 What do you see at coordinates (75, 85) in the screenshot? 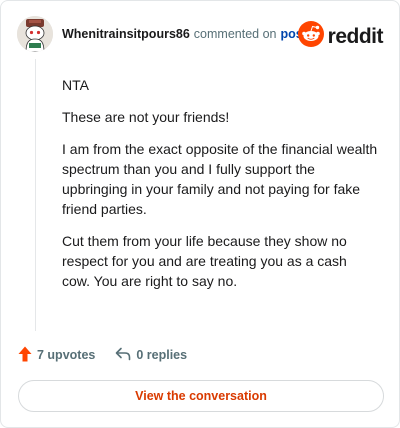
I see `comment-paragraph: NTA` at bounding box center [75, 85].